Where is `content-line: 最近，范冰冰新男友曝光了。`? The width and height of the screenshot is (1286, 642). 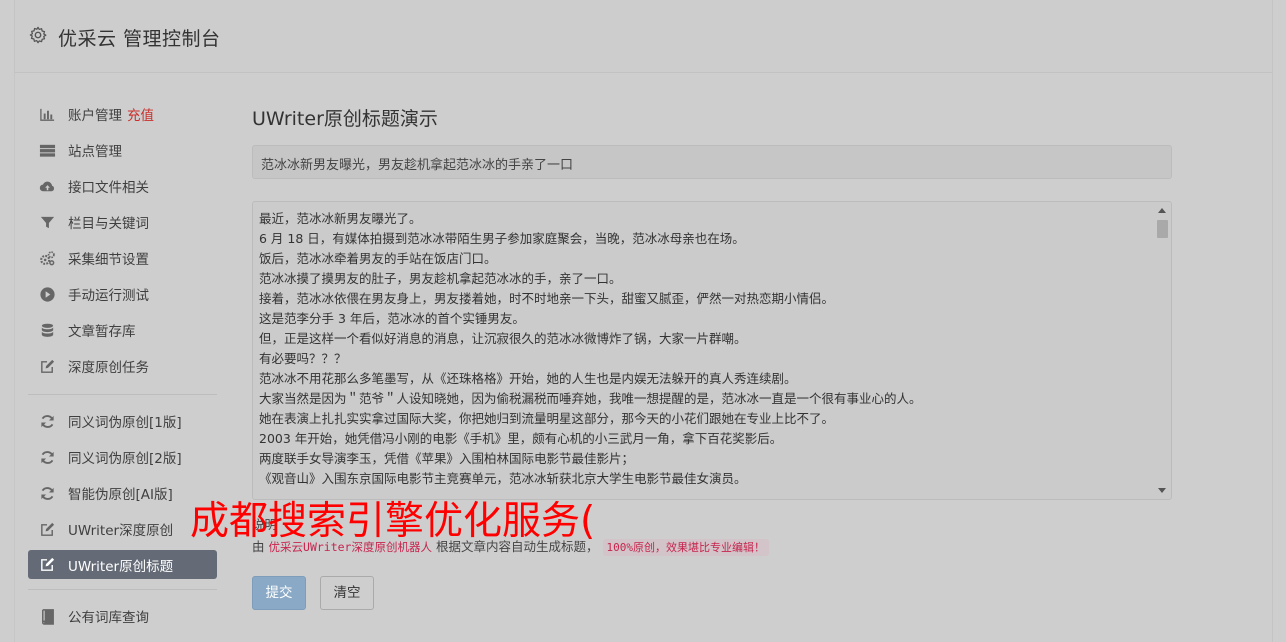
content-line: 最近，范冰冰新男友曝光了。 is located at coordinates (340, 218).